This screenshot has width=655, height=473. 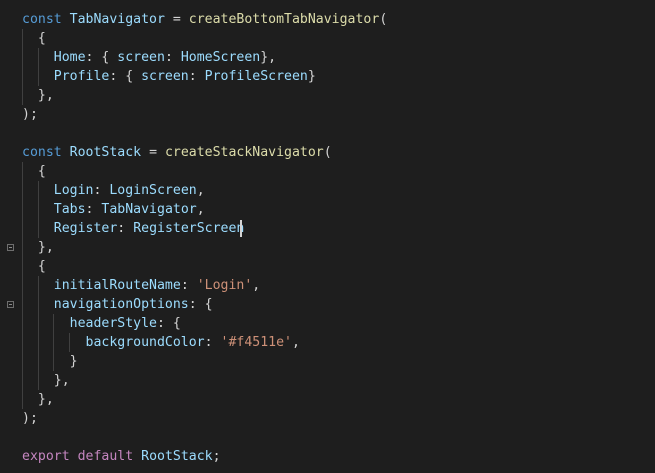 I want to click on code-token: backgroundColor, so click(x=145, y=342).